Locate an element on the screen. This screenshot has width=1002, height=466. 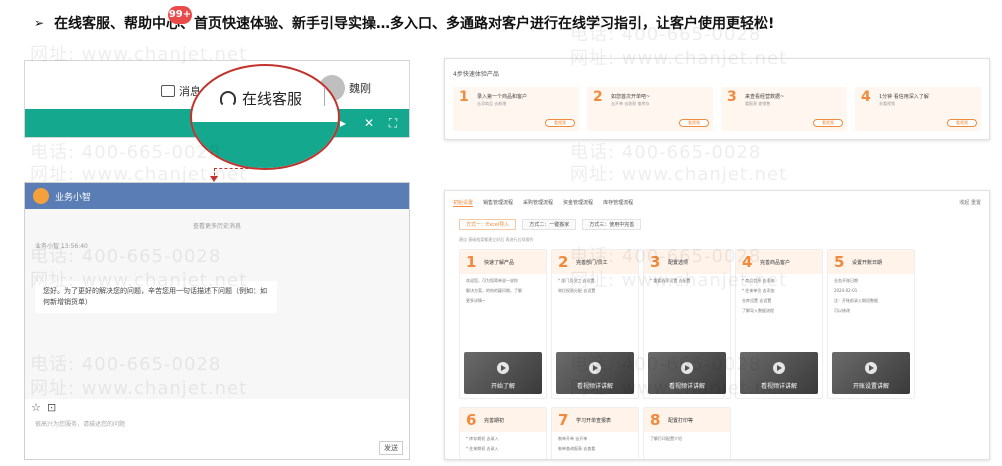
guide-hint: 建议 基础档案都建立好后 再进行后续操作 is located at coordinates (496, 239).